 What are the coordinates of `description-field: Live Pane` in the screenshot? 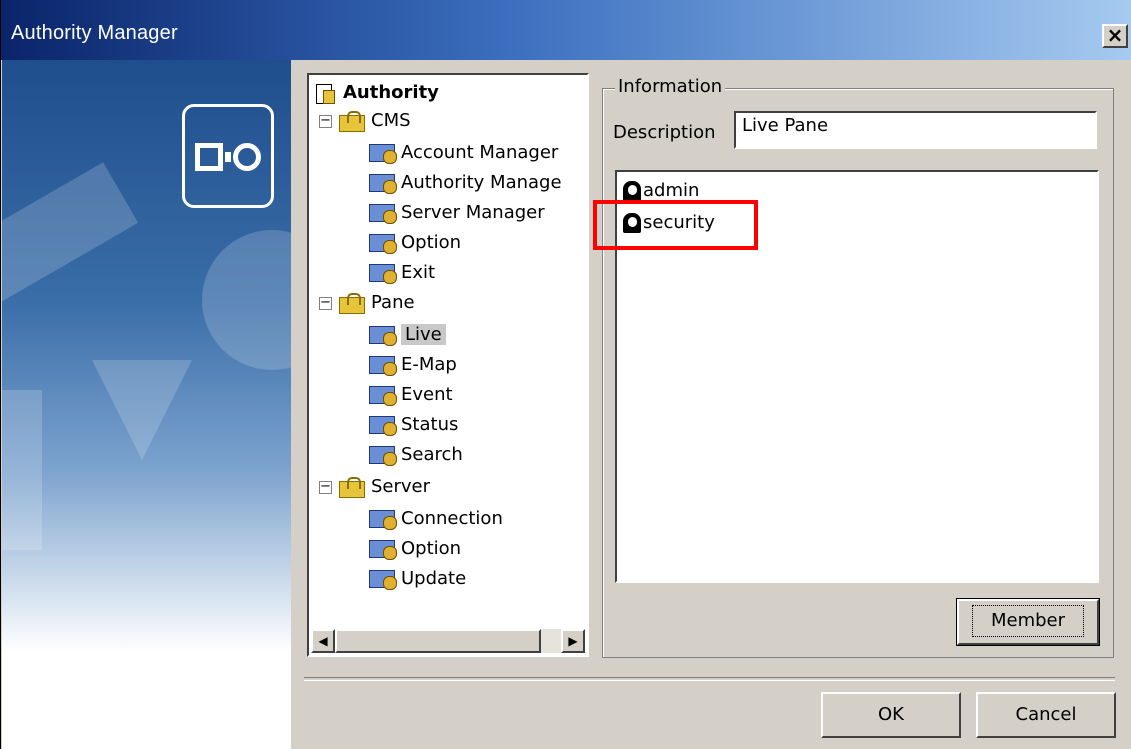 It's located at (915, 130).